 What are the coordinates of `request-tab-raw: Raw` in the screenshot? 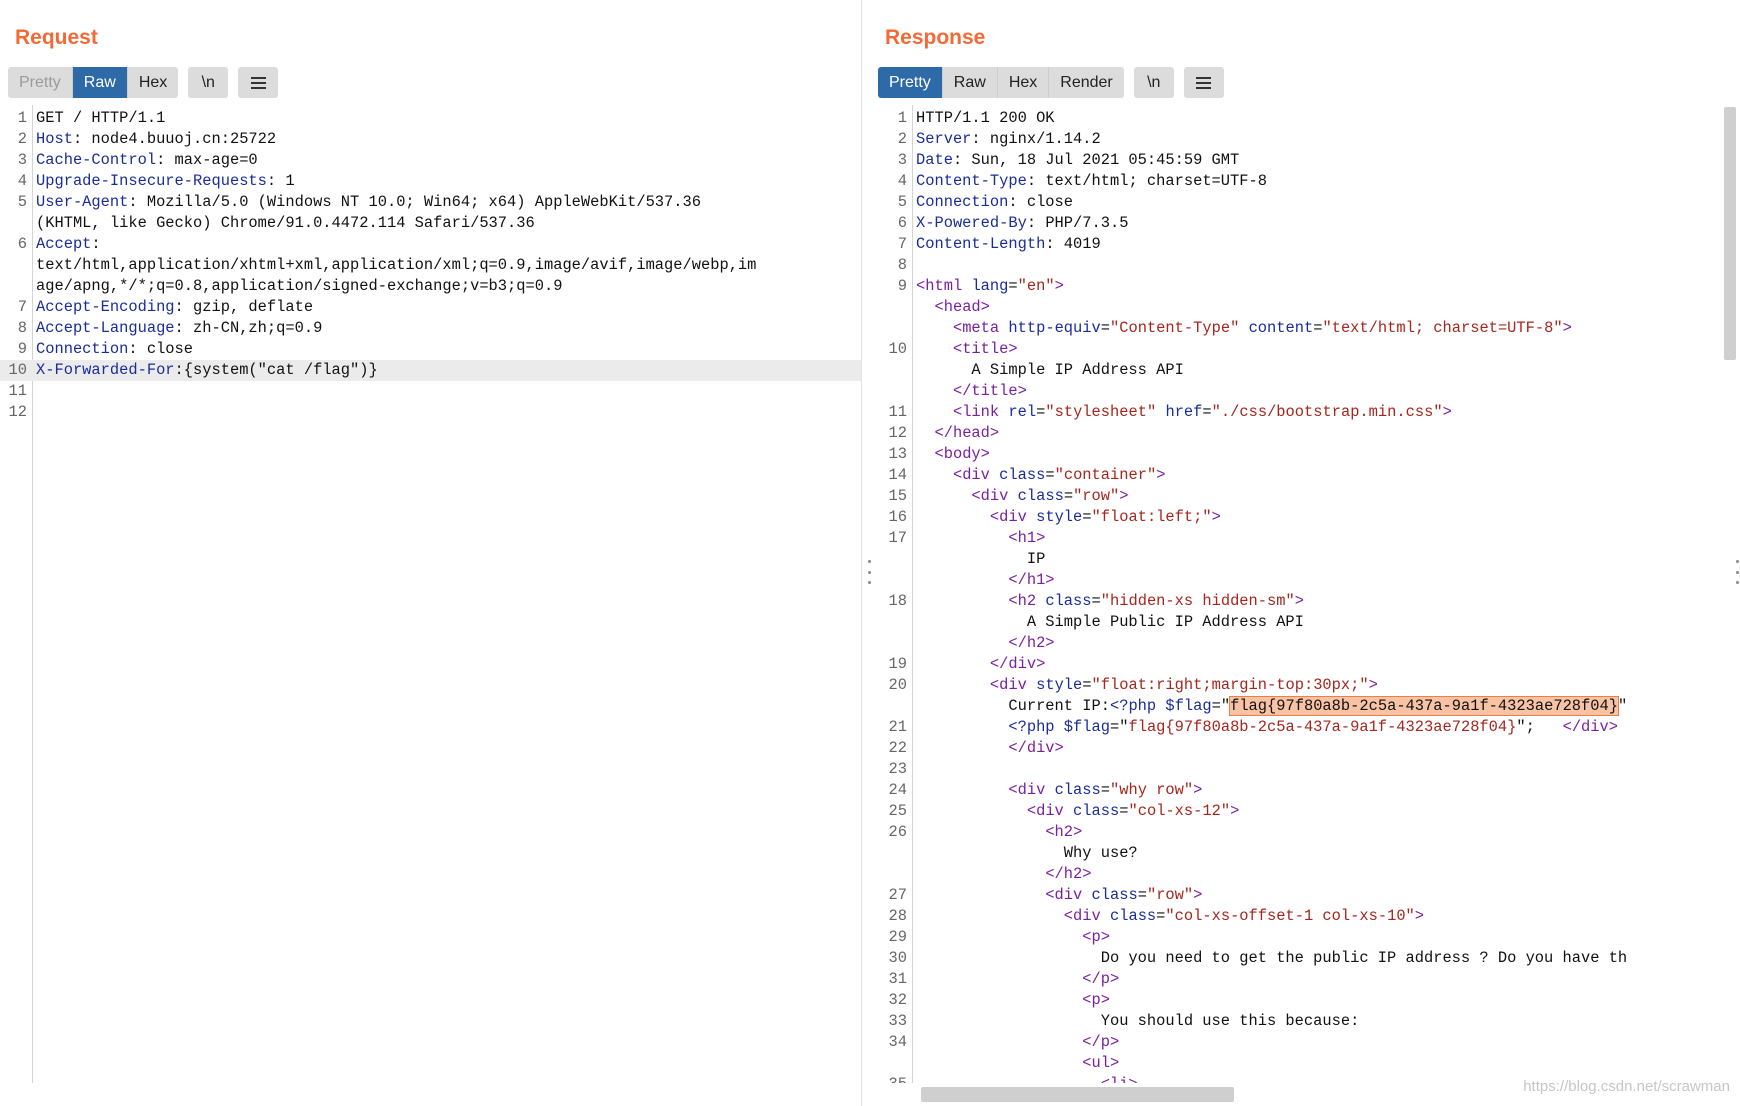 It's located at (100, 82).